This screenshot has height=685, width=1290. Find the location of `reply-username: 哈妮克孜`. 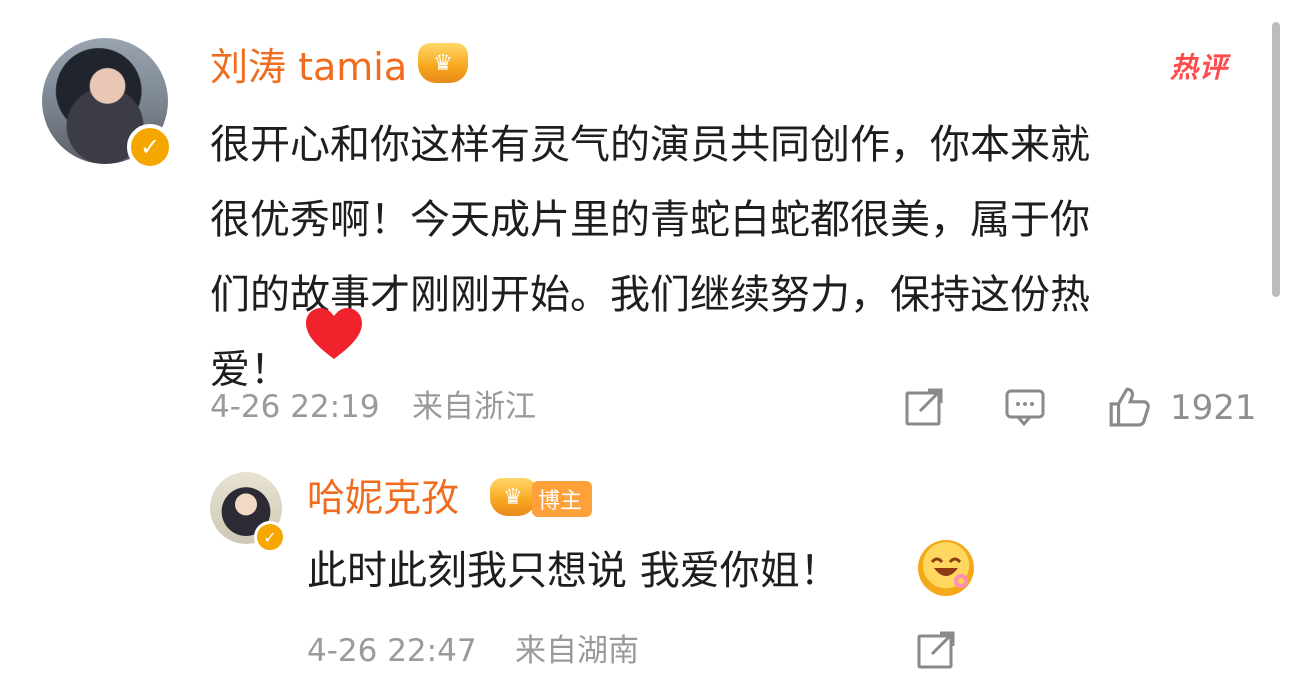

reply-username: 哈妮克孜 is located at coordinates (383, 498).